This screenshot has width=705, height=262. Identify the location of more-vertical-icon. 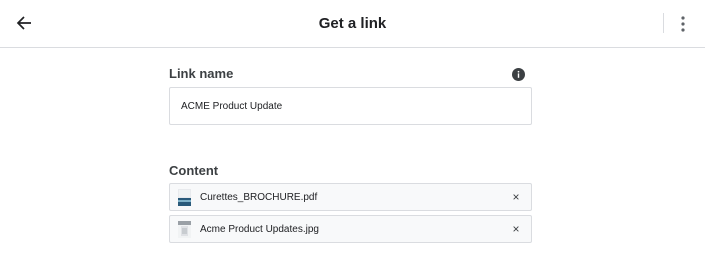
(683, 24).